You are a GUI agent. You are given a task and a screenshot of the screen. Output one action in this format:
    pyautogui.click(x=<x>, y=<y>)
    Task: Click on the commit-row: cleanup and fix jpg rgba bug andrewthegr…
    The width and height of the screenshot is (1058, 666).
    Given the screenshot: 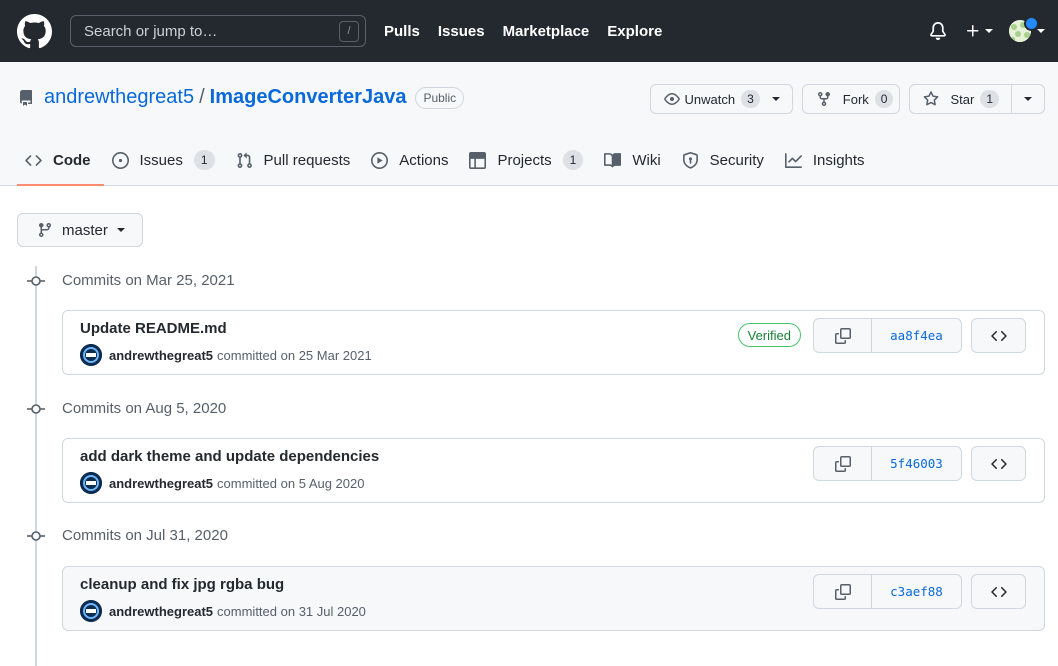 What is the action you would take?
    pyautogui.click(x=553, y=598)
    